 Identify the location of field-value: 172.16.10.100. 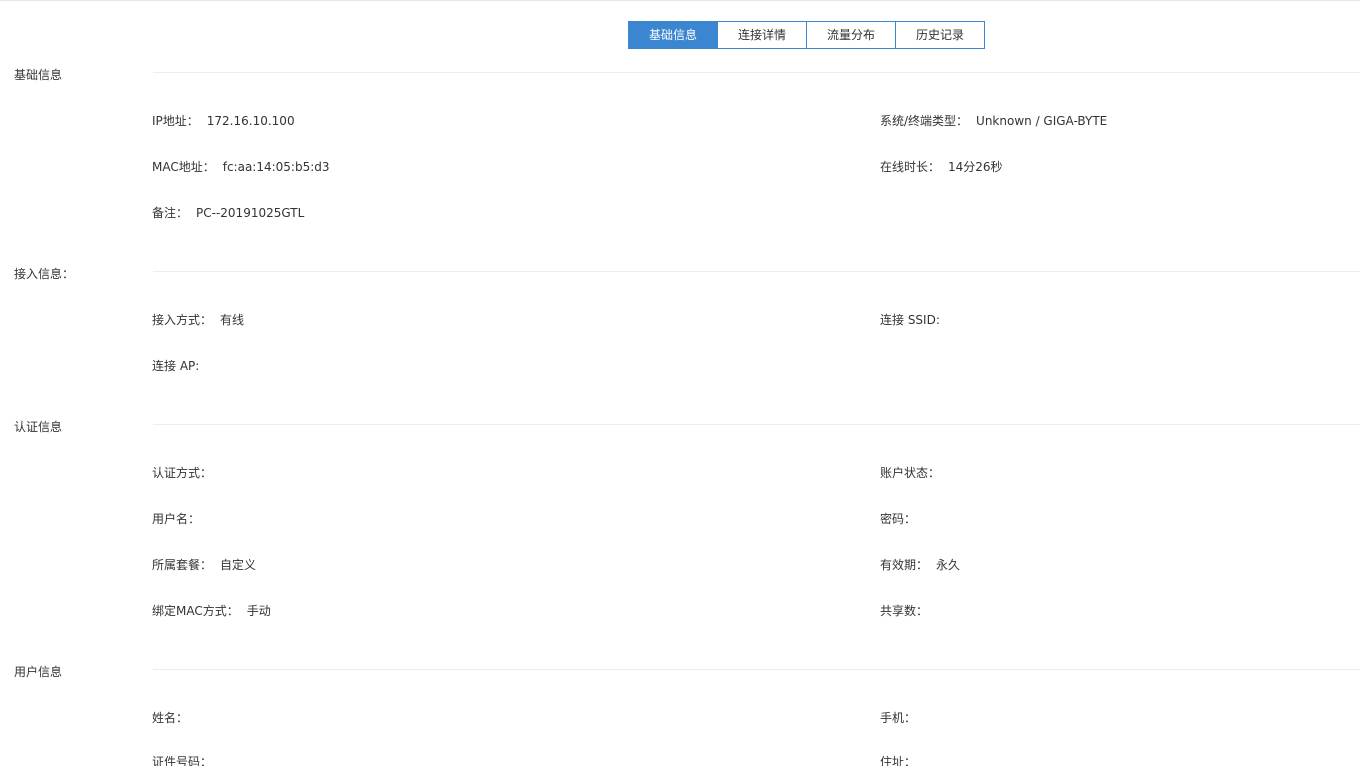
(250, 121).